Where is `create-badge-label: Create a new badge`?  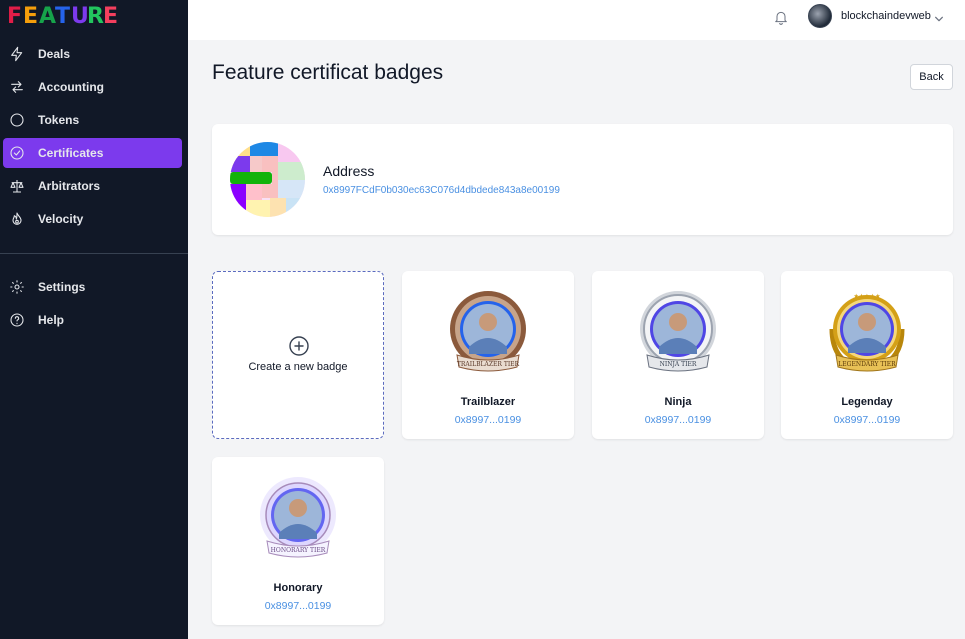
create-badge-label: Create a new badge is located at coordinates (298, 367).